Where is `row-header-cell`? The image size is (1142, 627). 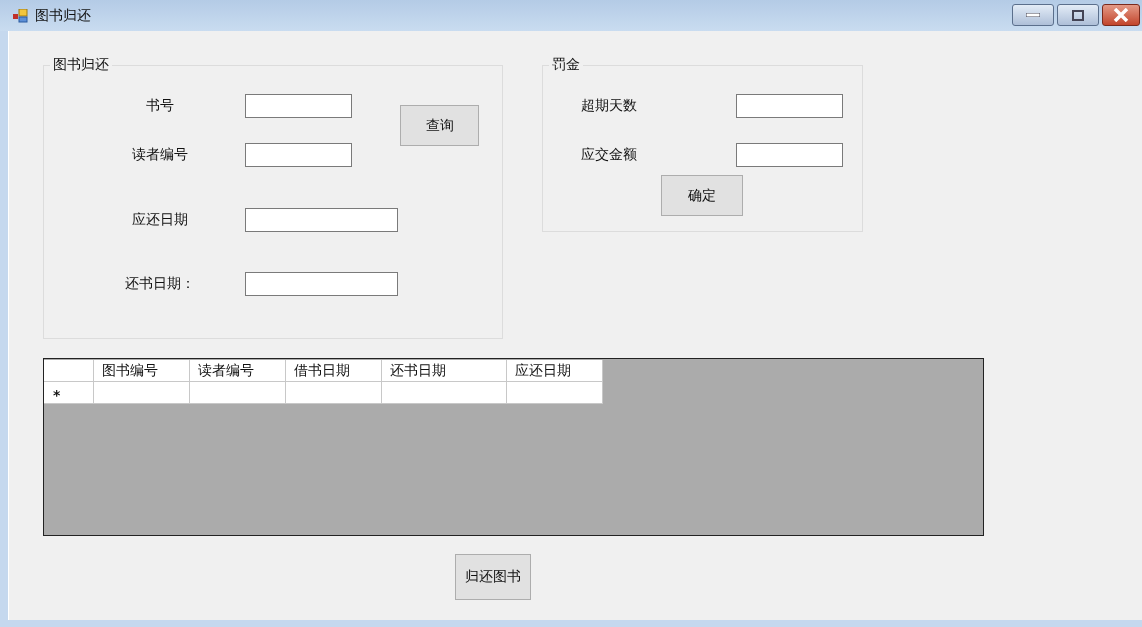
row-header-cell is located at coordinates (69, 371).